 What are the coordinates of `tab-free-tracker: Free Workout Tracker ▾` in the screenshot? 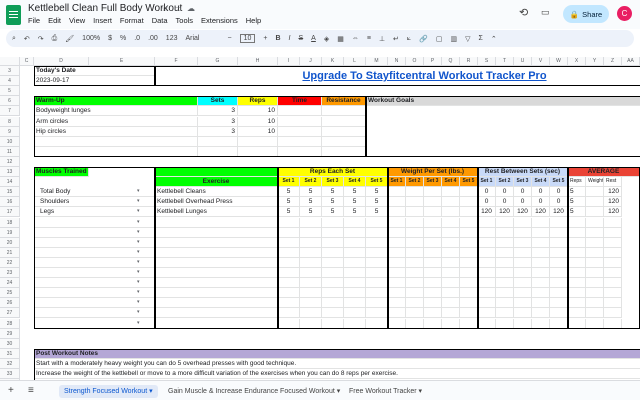 It's located at (385, 391).